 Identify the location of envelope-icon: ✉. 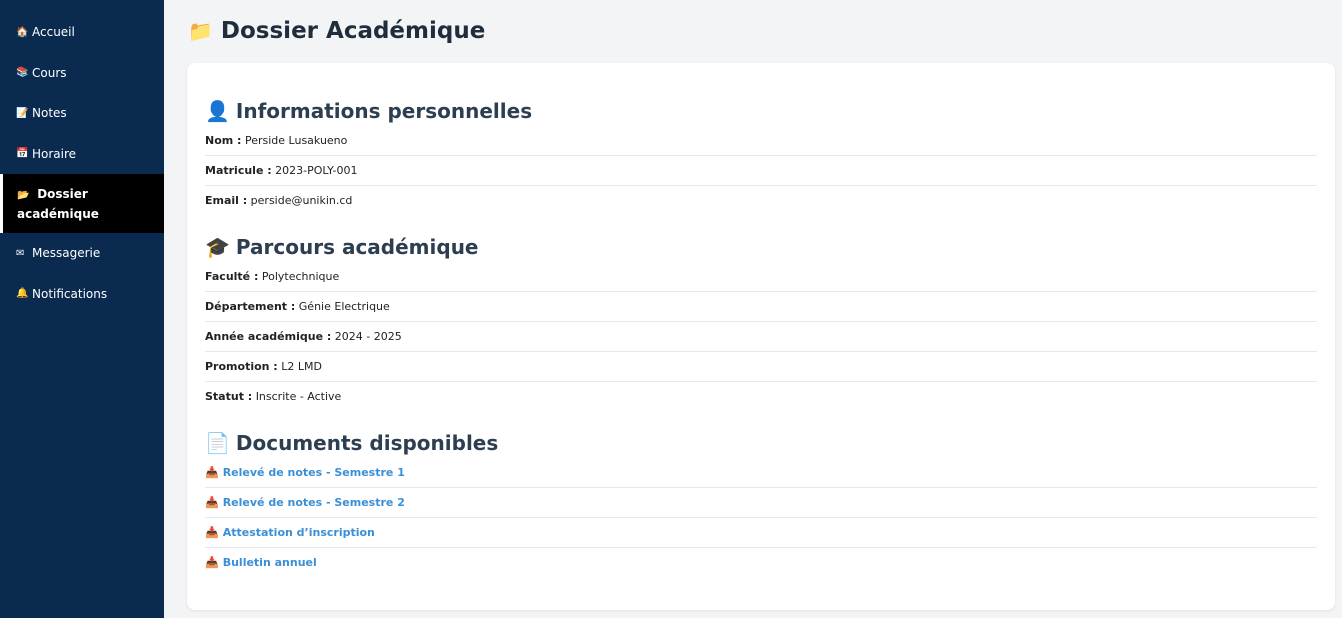
(20, 253).